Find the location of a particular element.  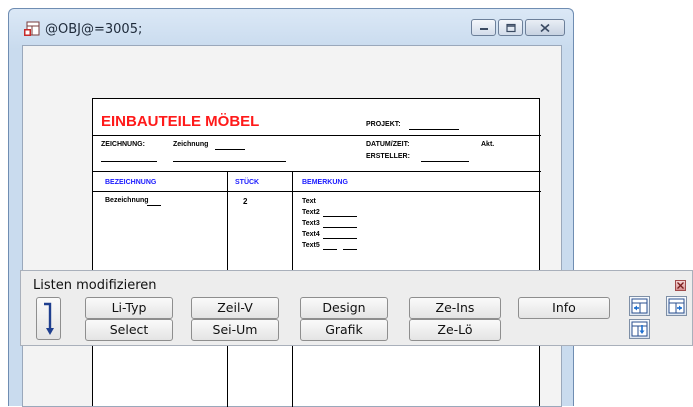

ze-loe-button: Ze-Lö is located at coordinates (455, 330).